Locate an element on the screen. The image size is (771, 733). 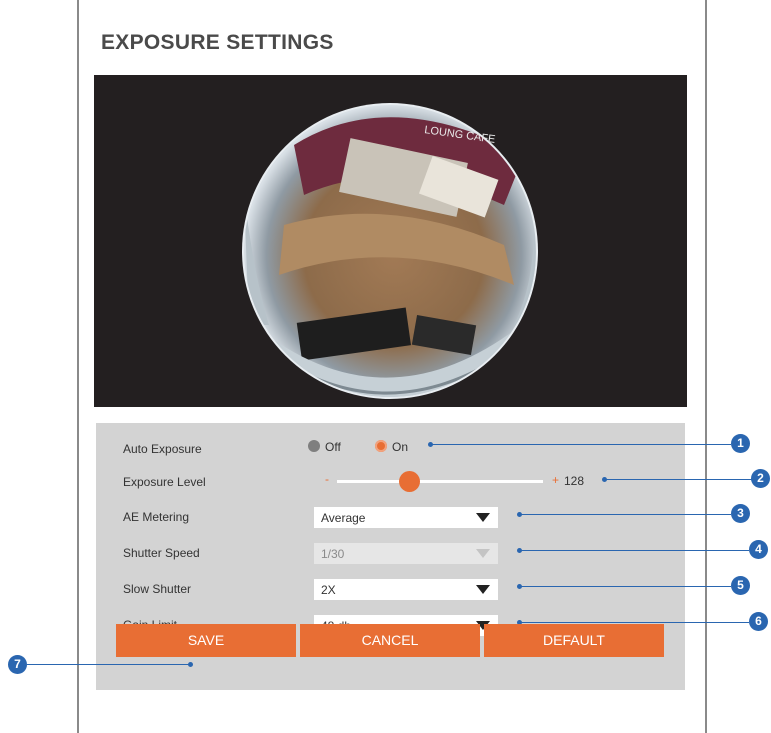
ae-metering-value: Average is located at coordinates (343, 518).